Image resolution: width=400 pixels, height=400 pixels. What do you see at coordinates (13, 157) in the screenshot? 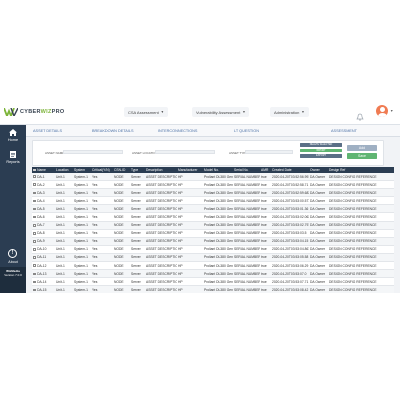
I see `sidebar-item-reports: Reports` at bounding box center [13, 157].